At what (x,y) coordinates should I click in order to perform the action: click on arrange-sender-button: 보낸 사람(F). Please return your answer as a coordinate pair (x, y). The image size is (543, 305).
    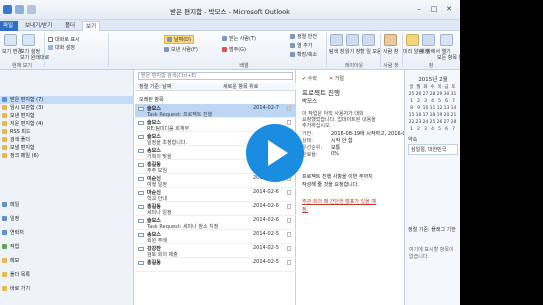
    Looking at the image, I should click on (181, 49).